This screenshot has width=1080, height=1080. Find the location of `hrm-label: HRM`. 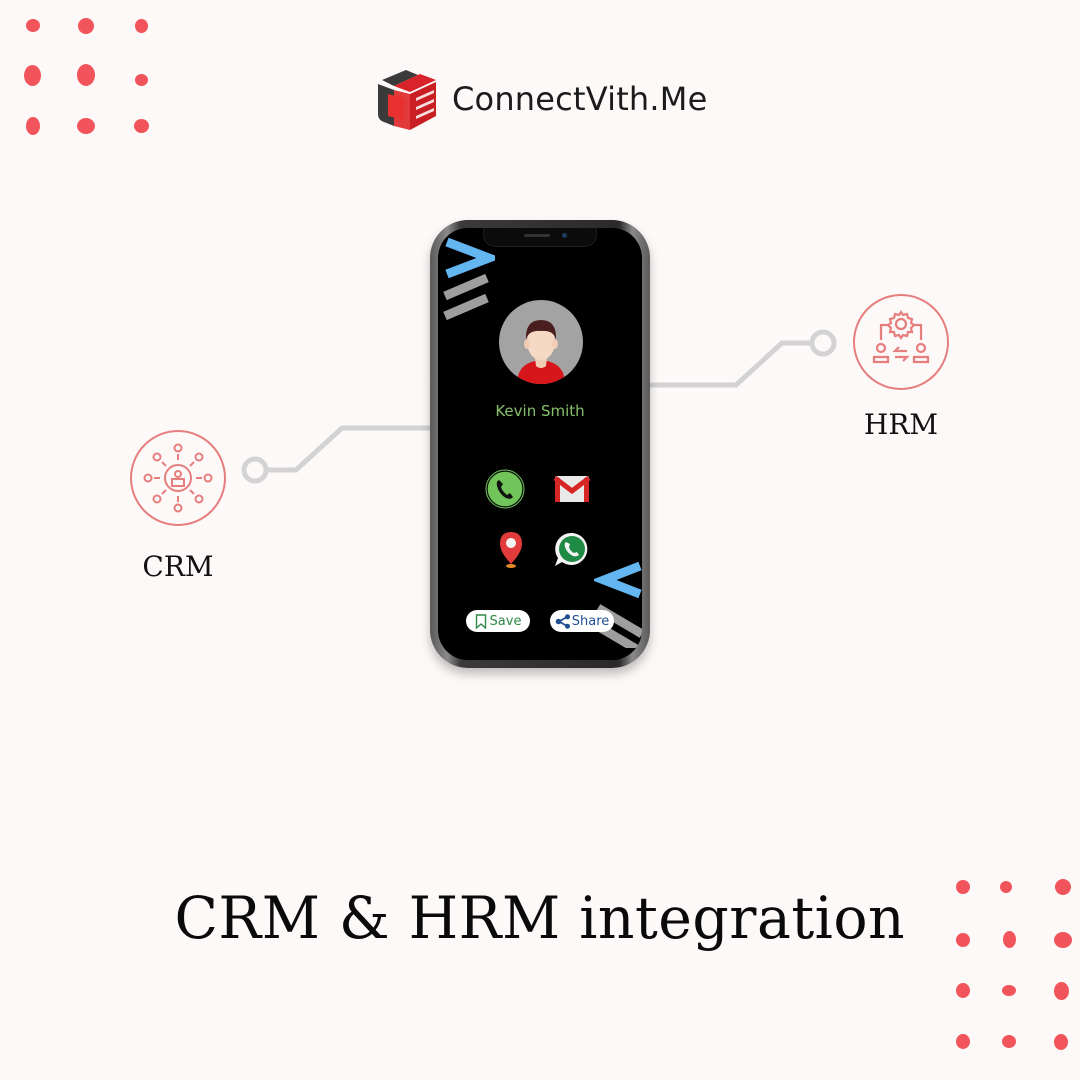

hrm-label: HRM is located at coordinates (901, 424).